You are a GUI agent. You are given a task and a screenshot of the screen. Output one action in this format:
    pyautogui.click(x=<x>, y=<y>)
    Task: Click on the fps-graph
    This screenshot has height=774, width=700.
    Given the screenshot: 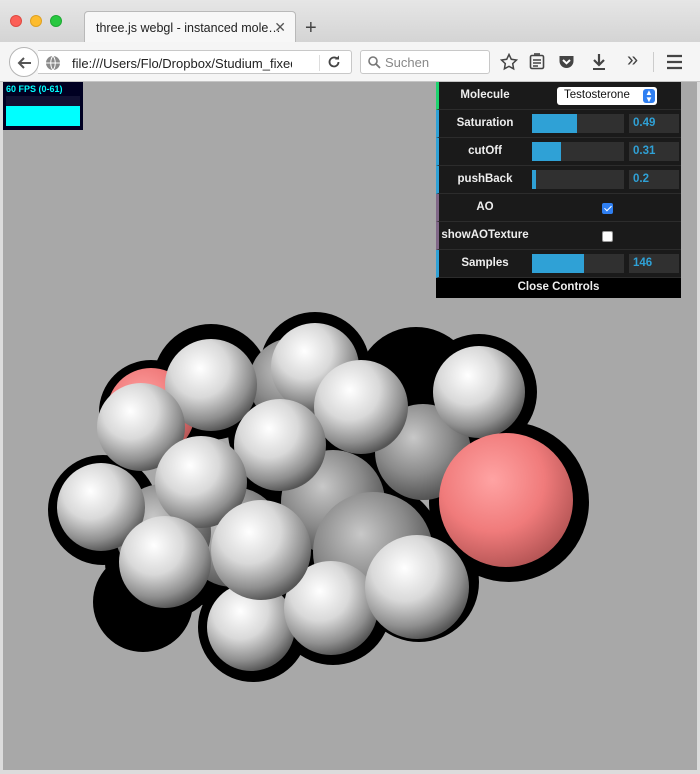 What is the action you would take?
    pyautogui.click(x=43, y=111)
    